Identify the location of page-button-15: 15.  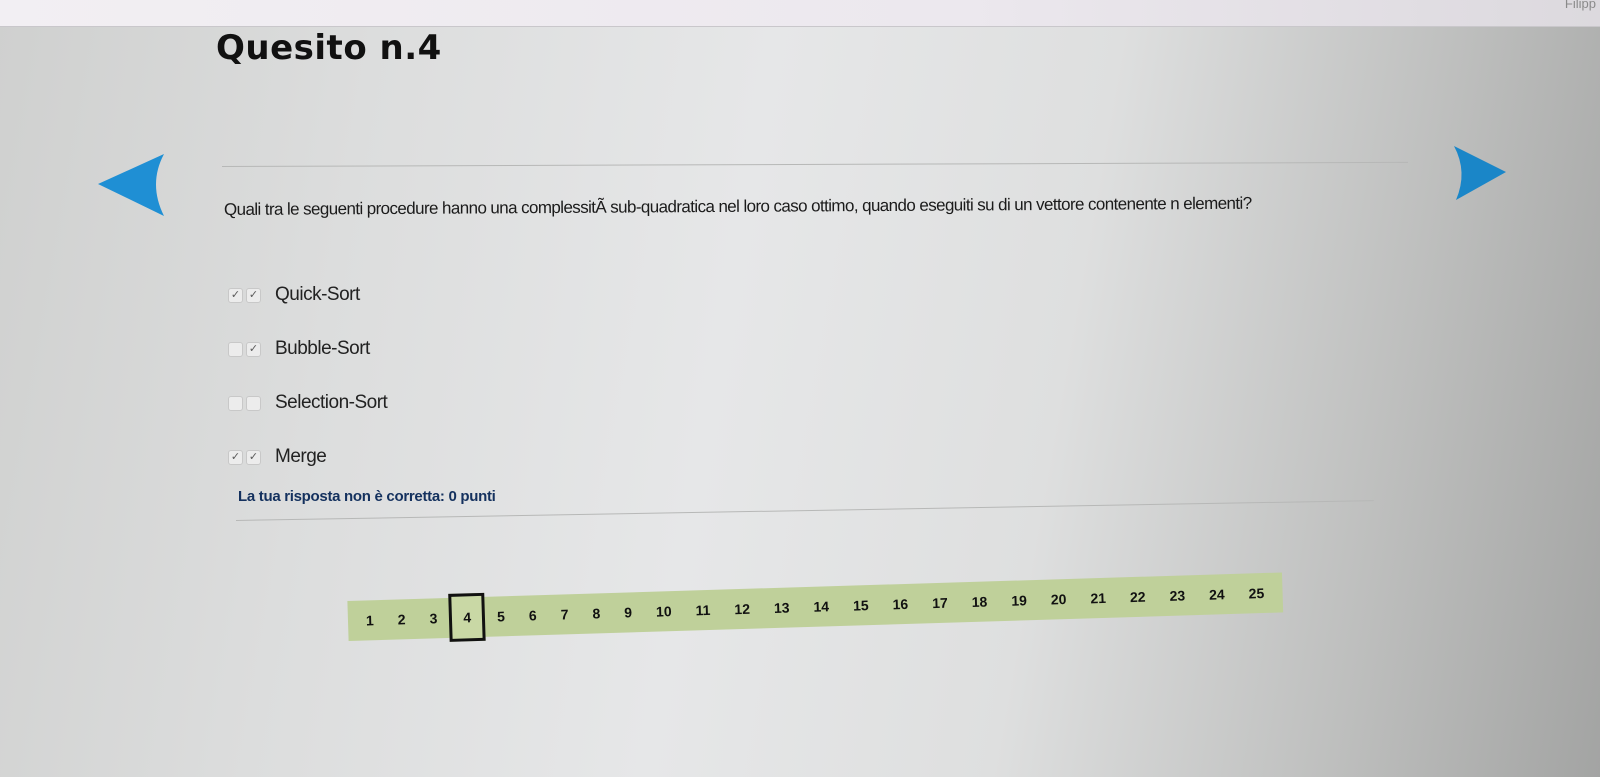
(860, 605).